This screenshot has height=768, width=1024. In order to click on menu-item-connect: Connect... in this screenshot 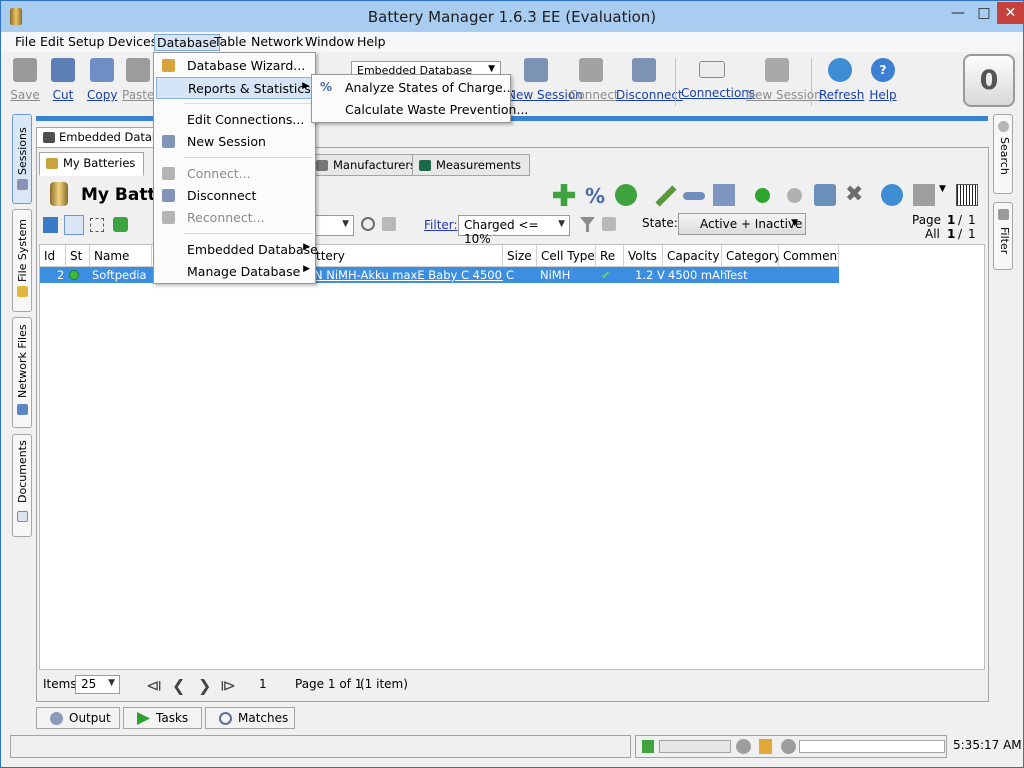, I will do `click(235, 174)`.